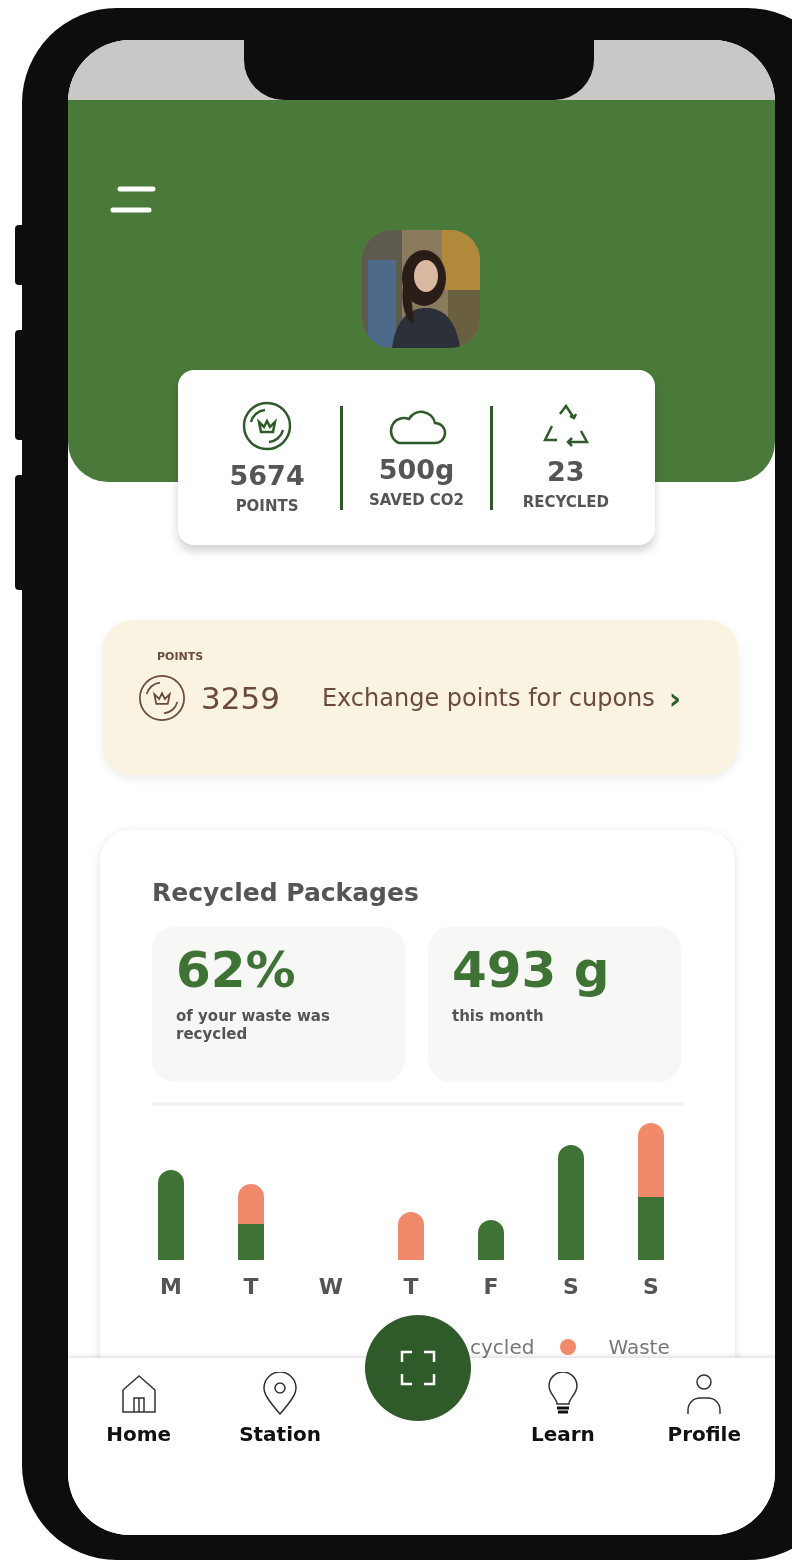  Describe the element at coordinates (675, 698) in the screenshot. I see `chevron-icon: ›` at that location.